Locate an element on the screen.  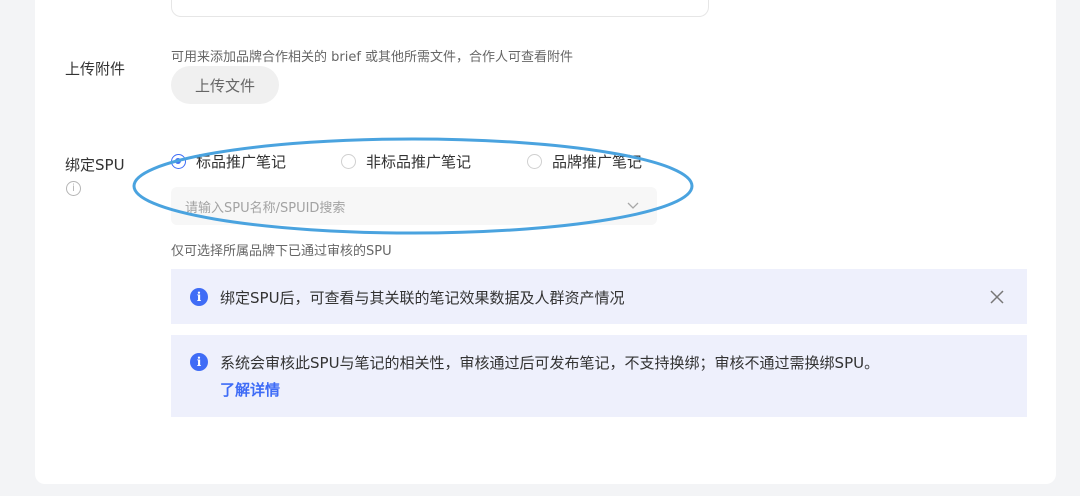
radio-nonstandard-product-note: 非标品推广笔记 is located at coordinates (406, 161).